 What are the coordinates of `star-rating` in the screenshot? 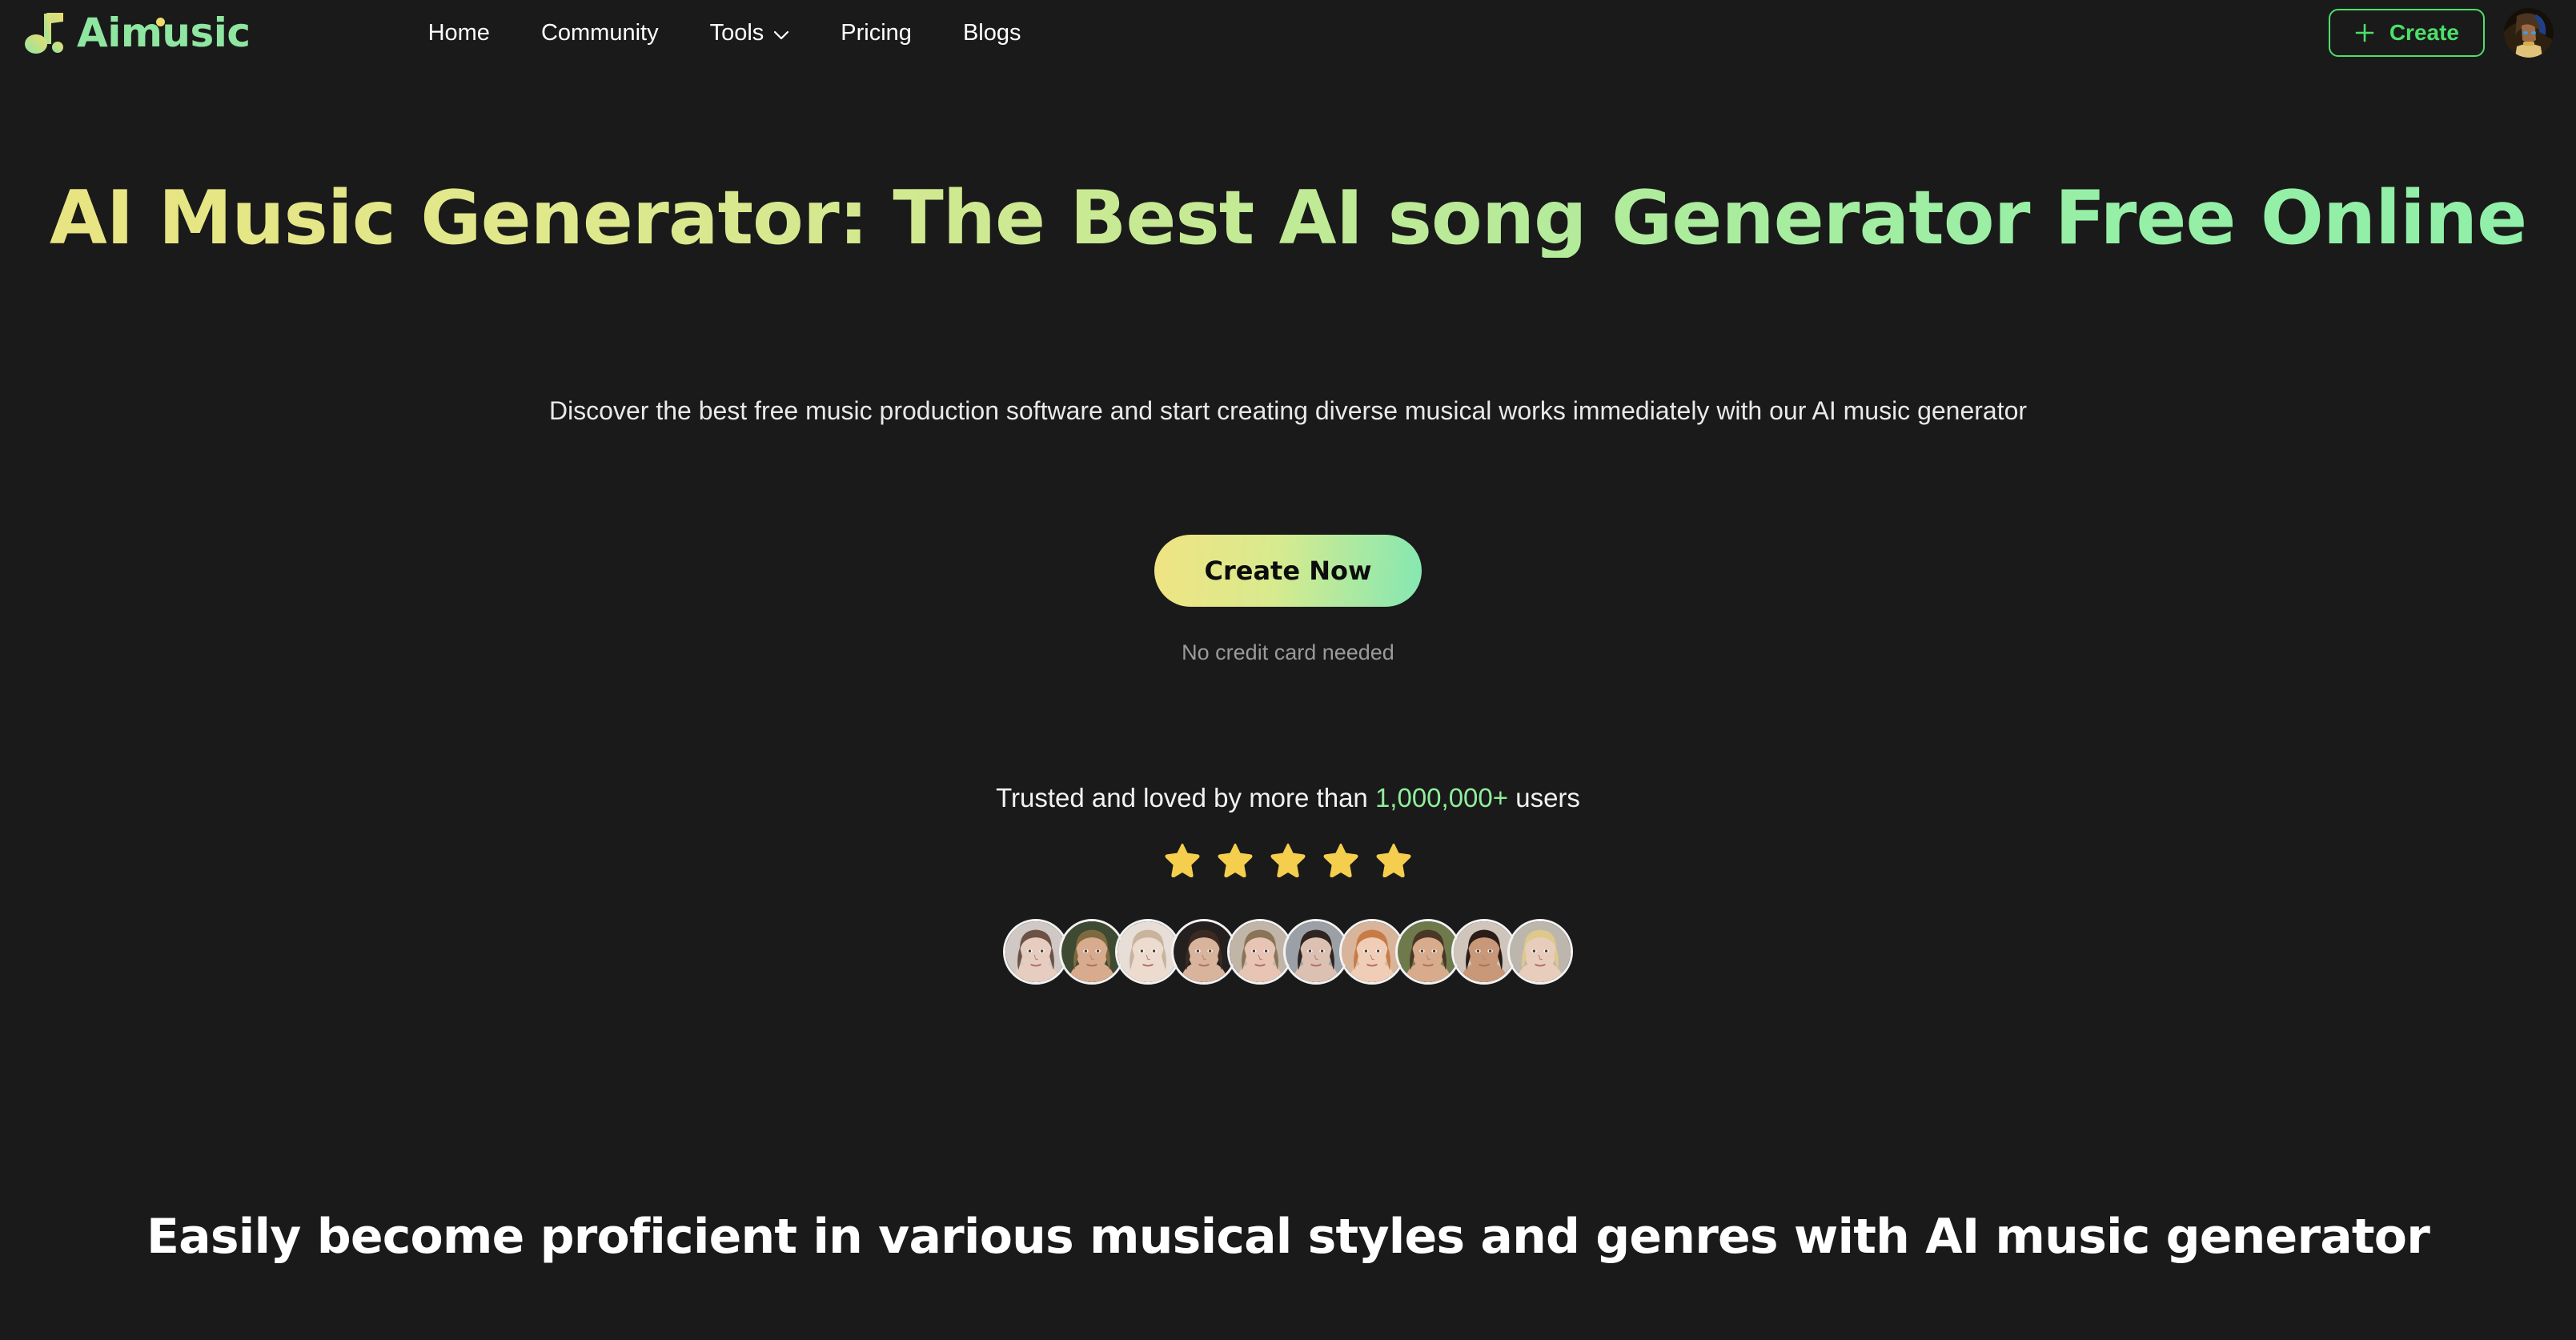 It's located at (1288, 860).